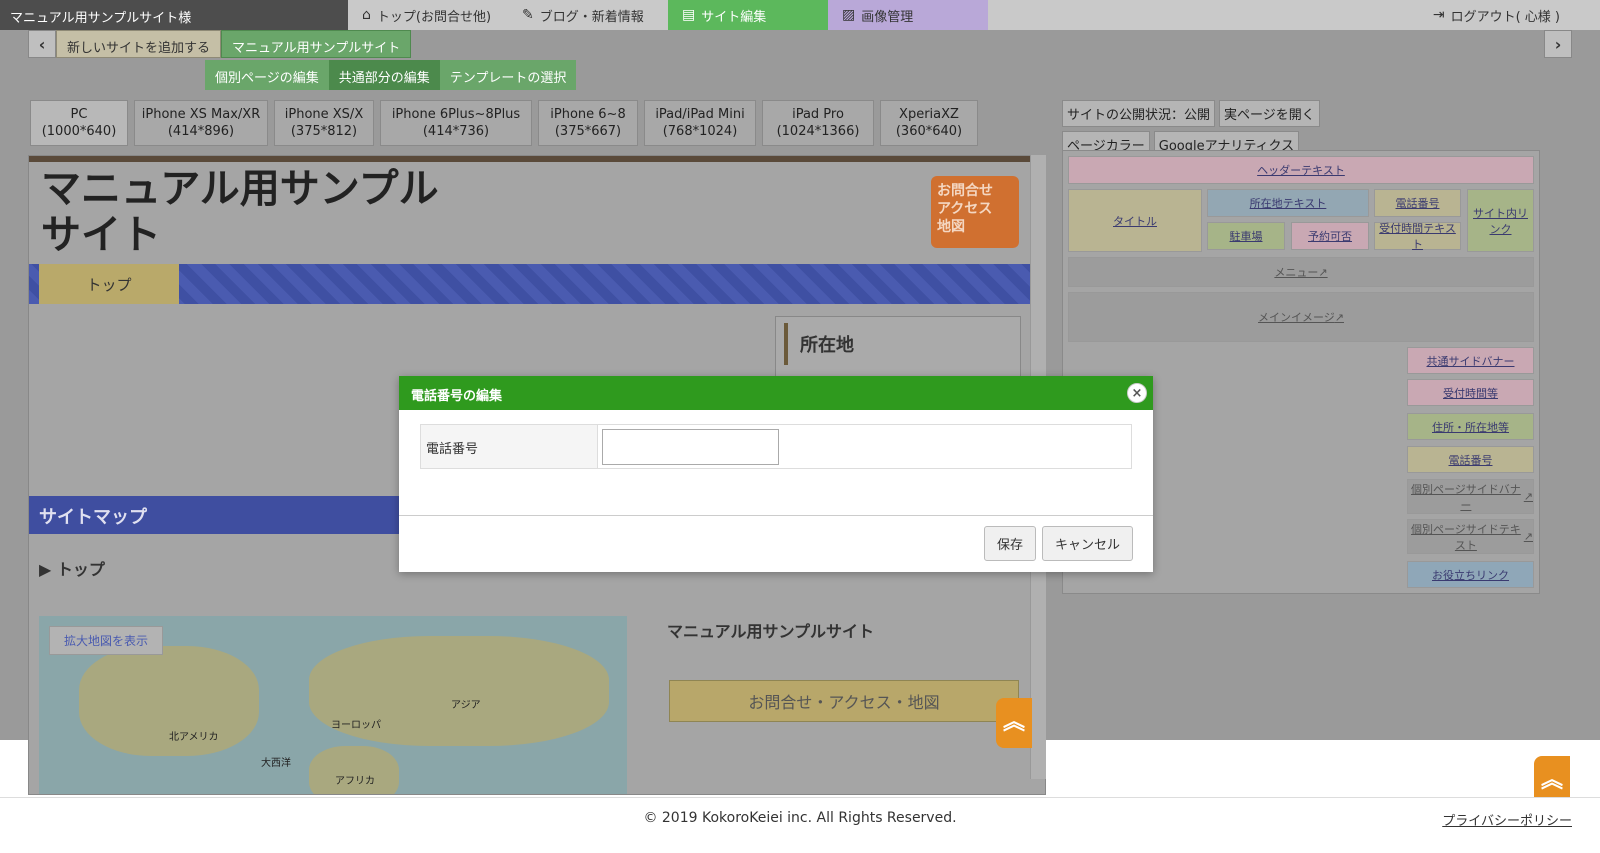  What do you see at coordinates (1507, 819) in the screenshot?
I see `privacy-policy-link: プライバシーポリシー` at bounding box center [1507, 819].